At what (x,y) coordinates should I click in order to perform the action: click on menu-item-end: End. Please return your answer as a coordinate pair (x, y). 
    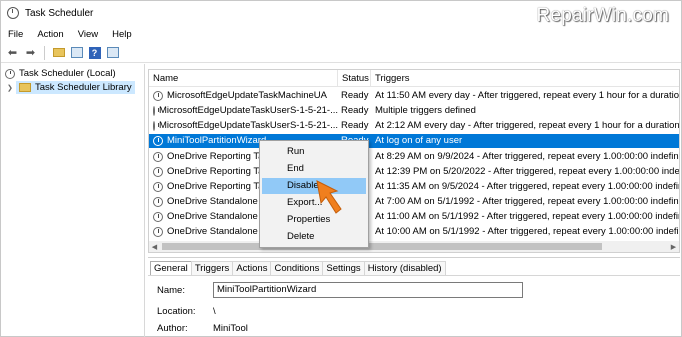
    Looking at the image, I should click on (314, 169).